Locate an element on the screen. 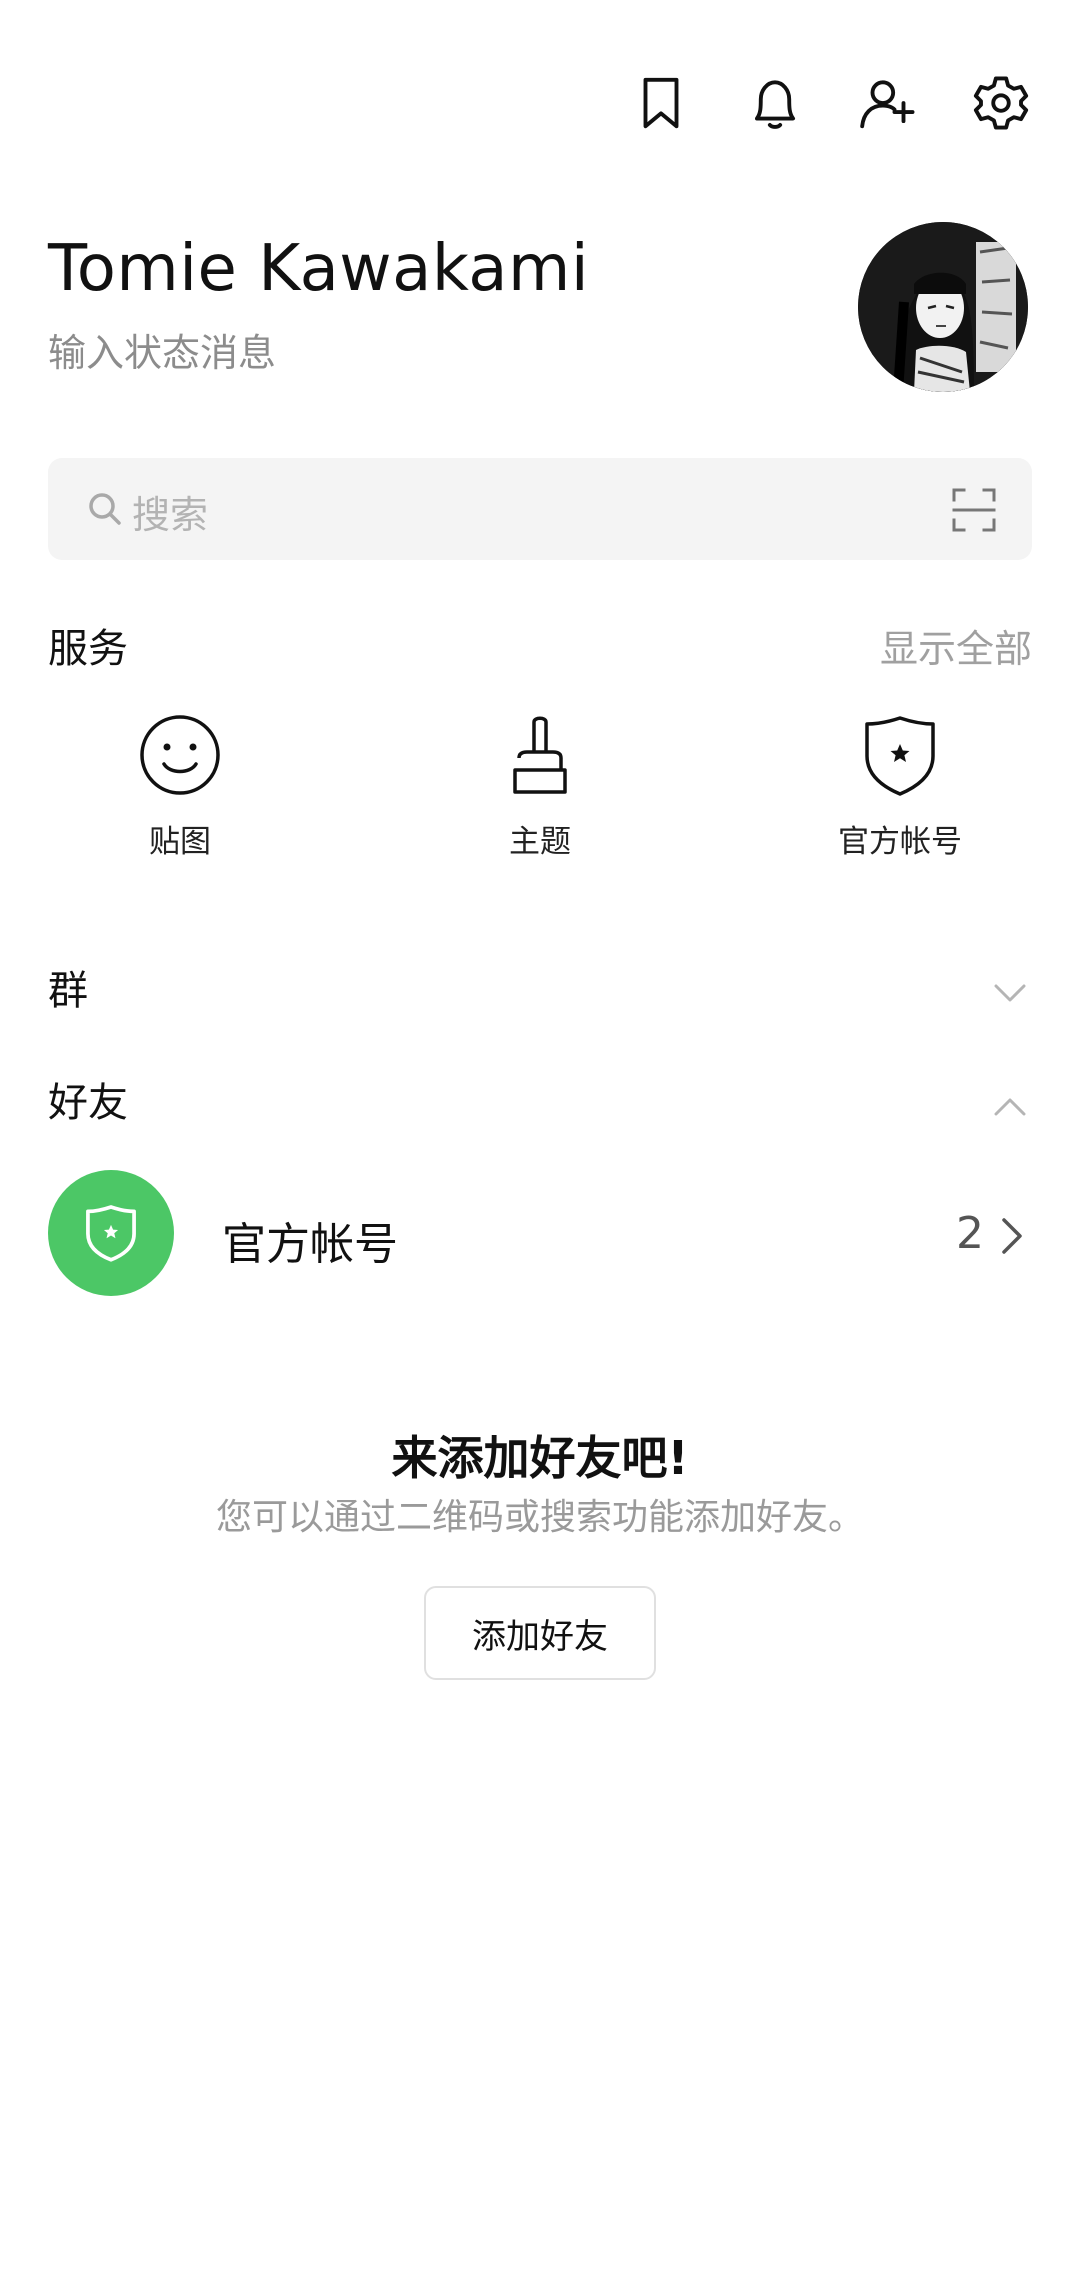 This screenshot has width=1080, height=2294. chevron-down-icon is located at coordinates (1010, 994).